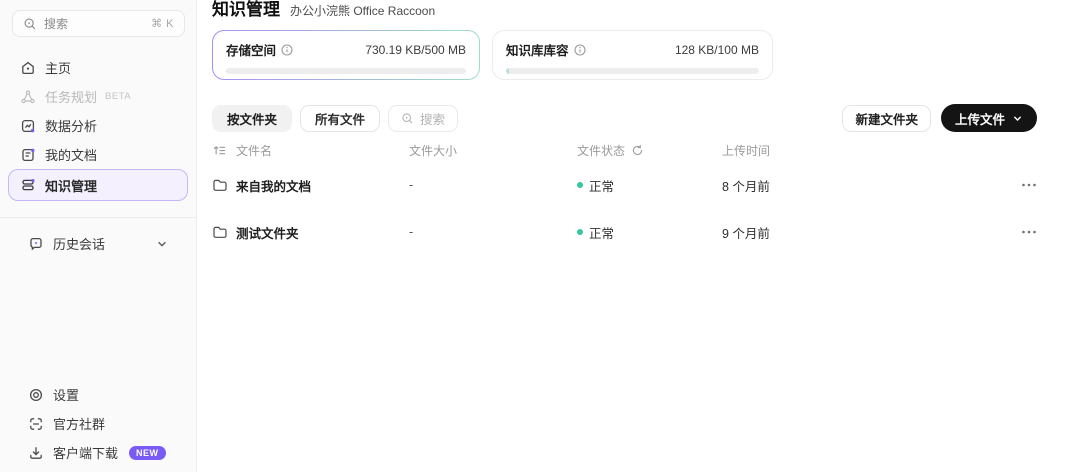 The width and height of the screenshot is (1080, 472). I want to click on sidebar-item-home: 主页, so click(98, 67).